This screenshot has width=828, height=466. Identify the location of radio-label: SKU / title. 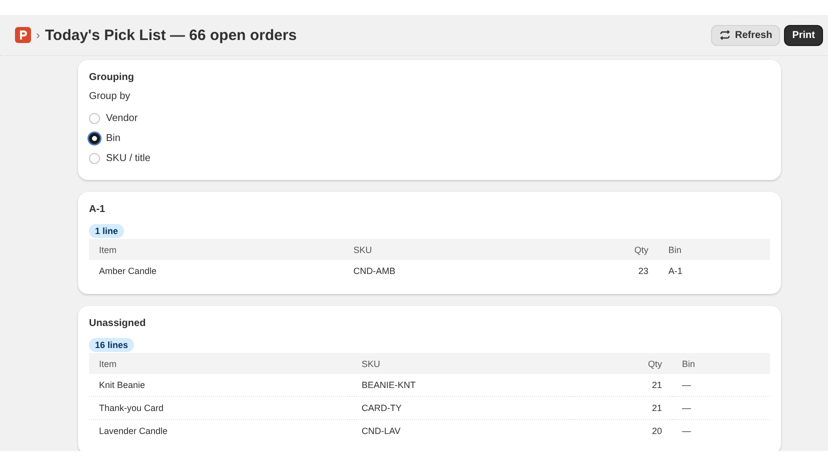
(128, 158).